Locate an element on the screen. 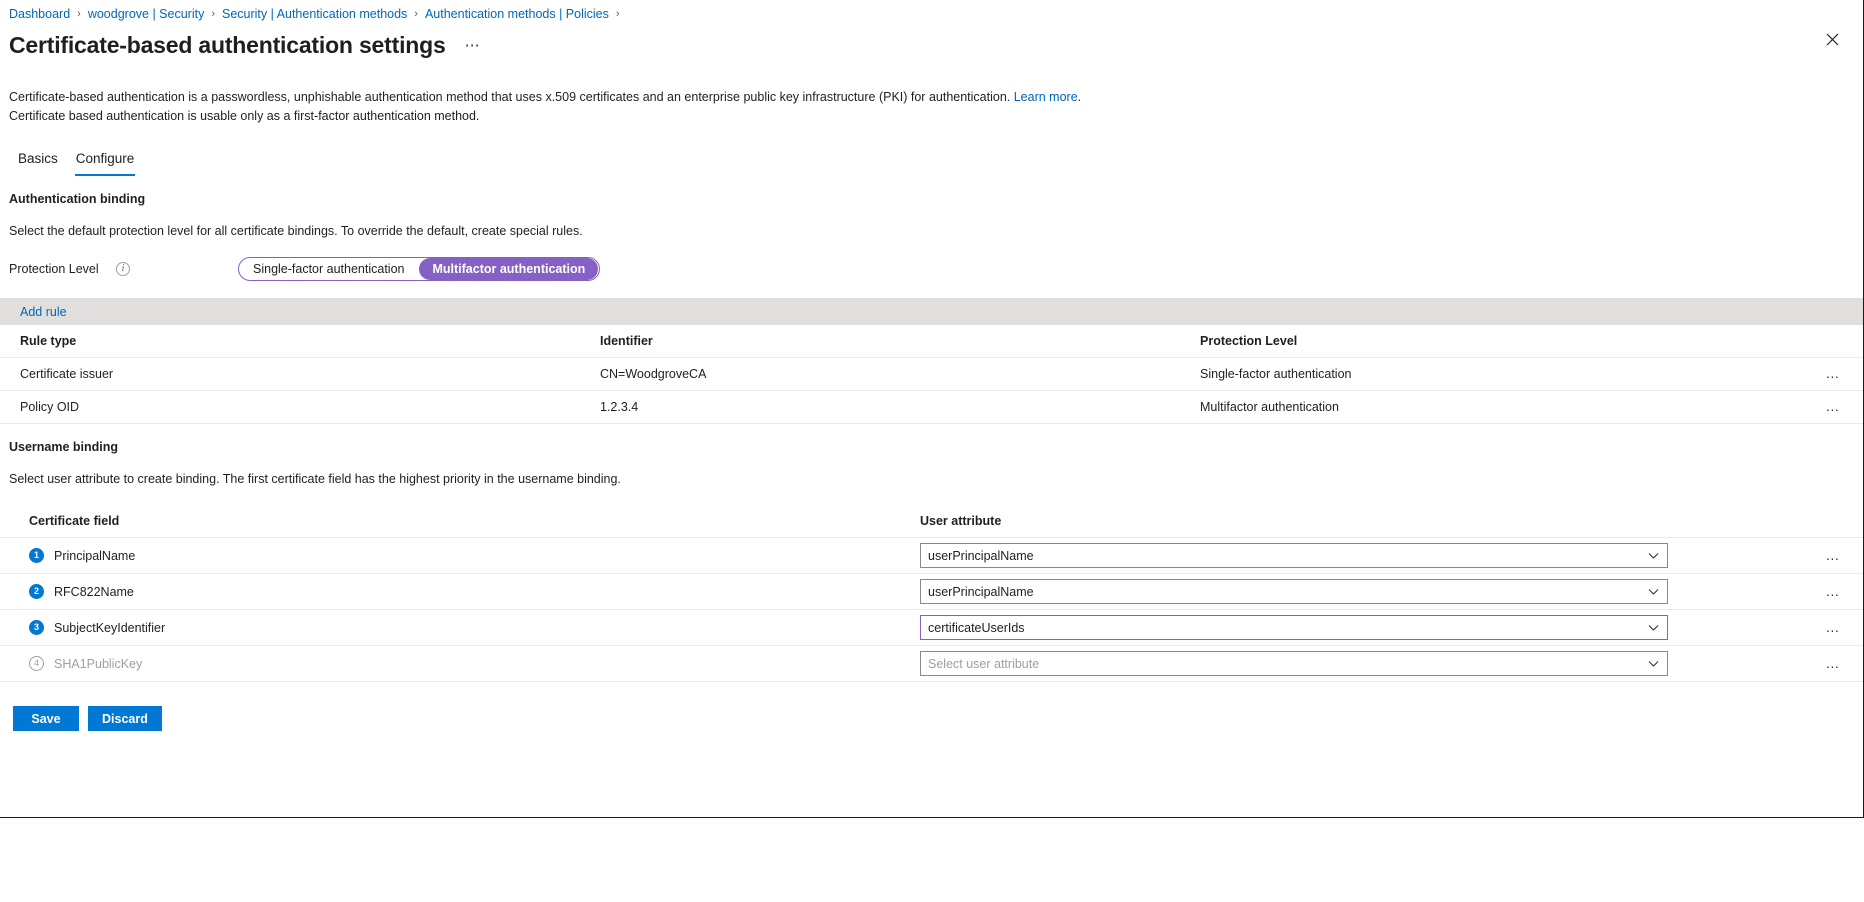  certificate-field-label: PrincipalName is located at coordinates (95, 555).